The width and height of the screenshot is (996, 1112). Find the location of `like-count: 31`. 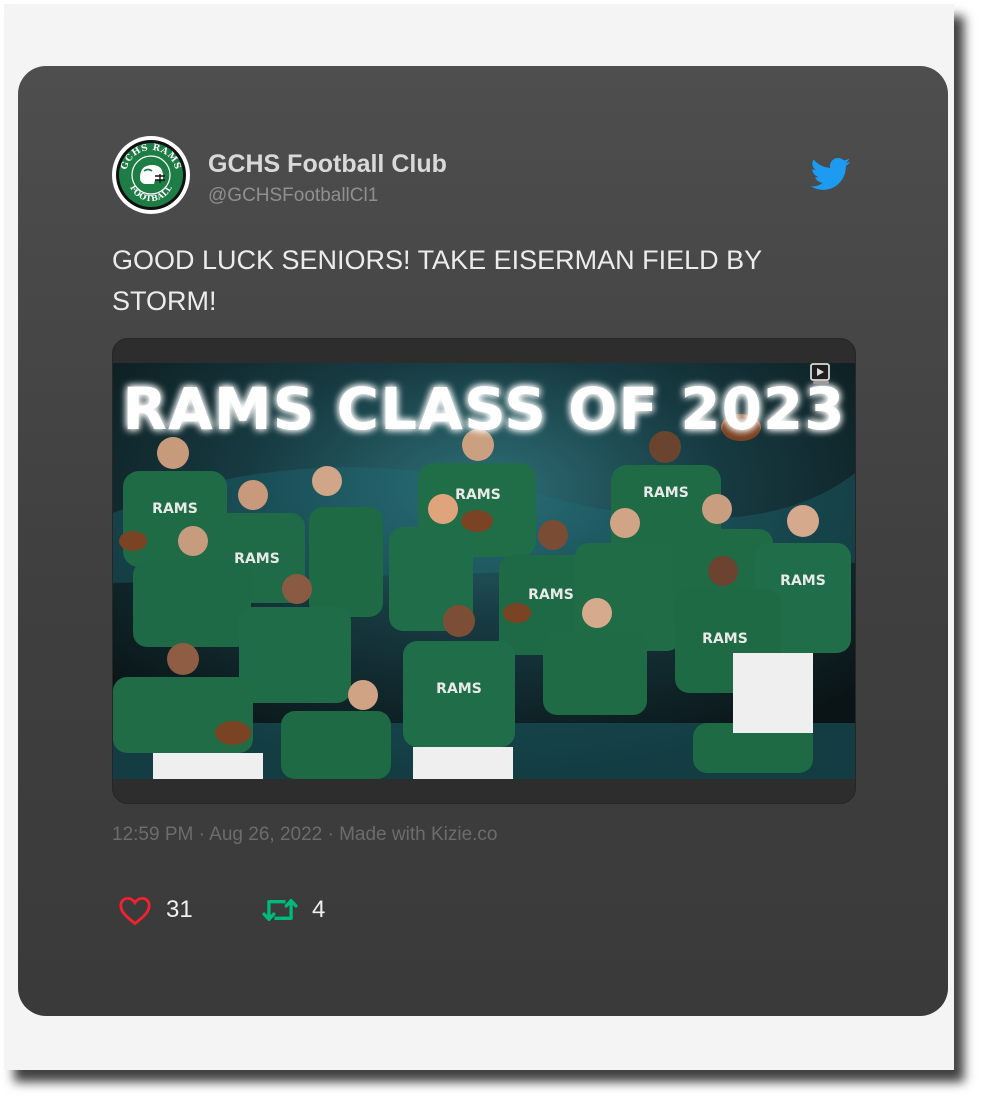

like-count: 31 is located at coordinates (179, 909).